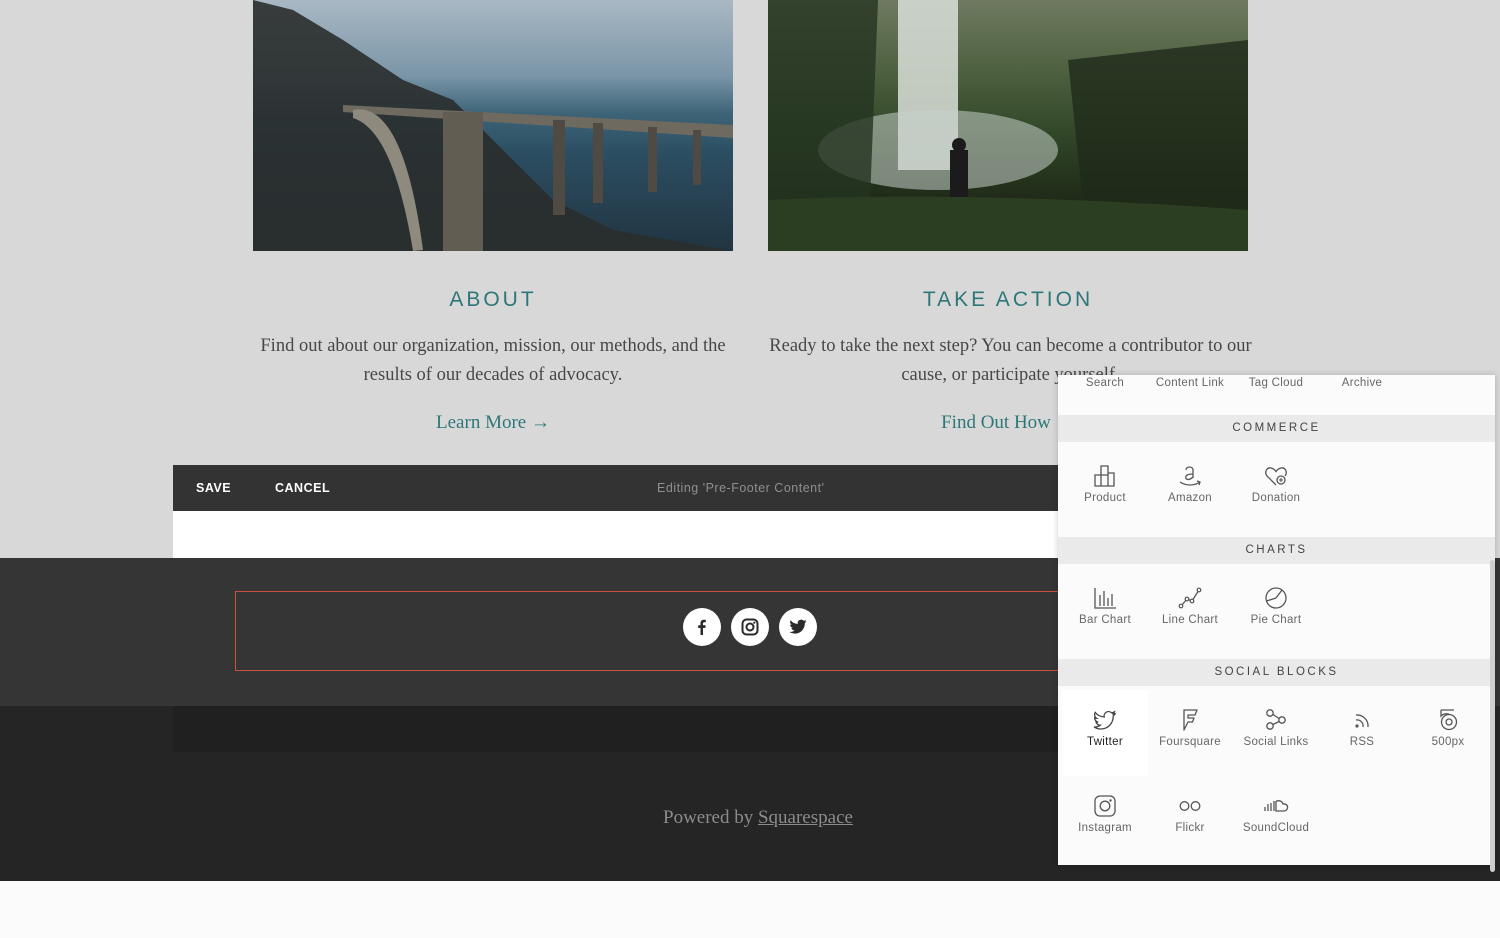  What do you see at coordinates (1105, 742) in the screenshot?
I see `block-label: Twitter` at bounding box center [1105, 742].